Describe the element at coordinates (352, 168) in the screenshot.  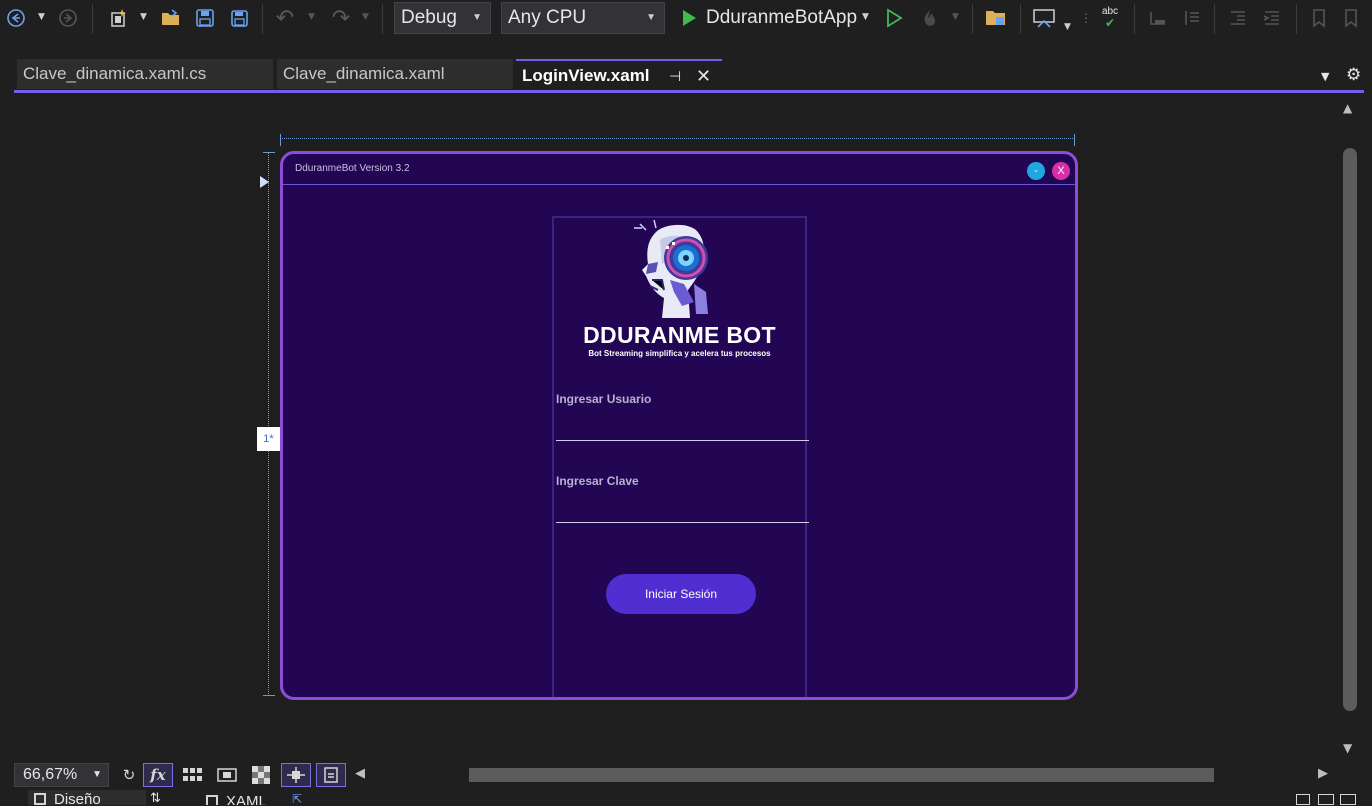
I see `window-title: DduranmeBot Version 3.2` at that location.